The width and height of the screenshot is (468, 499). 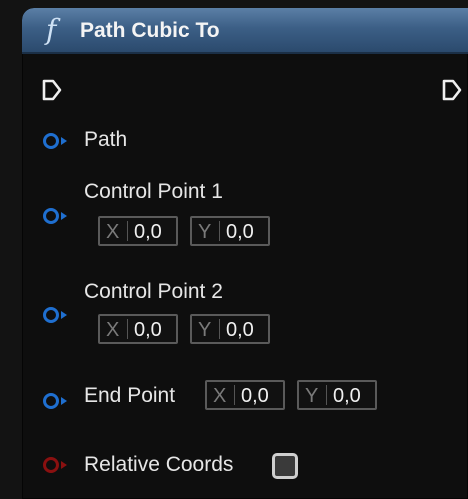 What do you see at coordinates (452, 90) in the screenshot?
I see `exec-output-pin-icon` at bounding box center [452, 90].